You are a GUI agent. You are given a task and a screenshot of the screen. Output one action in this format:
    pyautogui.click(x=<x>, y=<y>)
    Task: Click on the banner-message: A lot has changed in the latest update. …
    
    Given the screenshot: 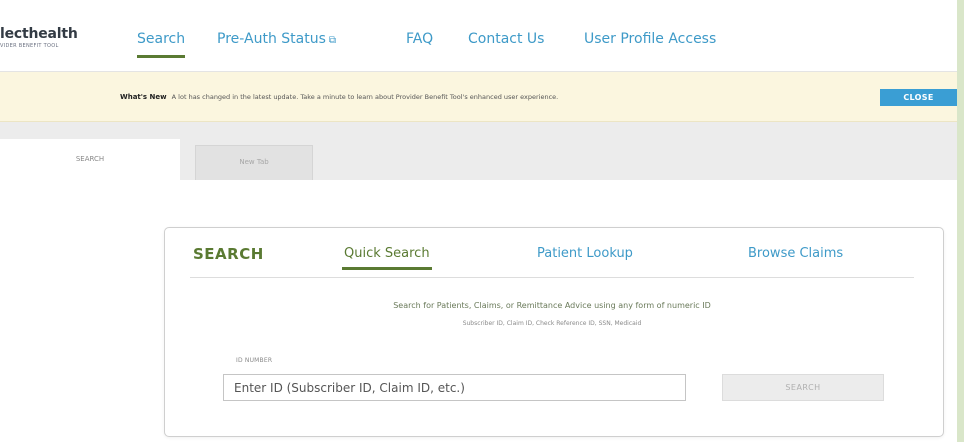 What is the action you would take?
    pyautogui.click(x=365, y=97)
    